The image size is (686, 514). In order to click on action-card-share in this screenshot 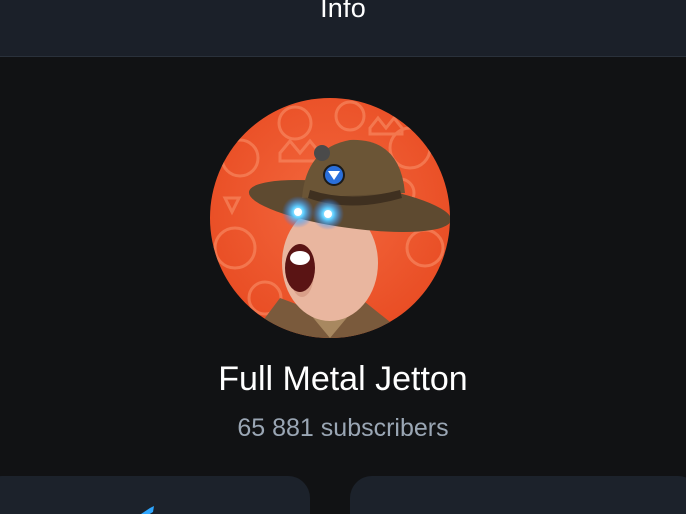, I will do `click(155, 495)`.